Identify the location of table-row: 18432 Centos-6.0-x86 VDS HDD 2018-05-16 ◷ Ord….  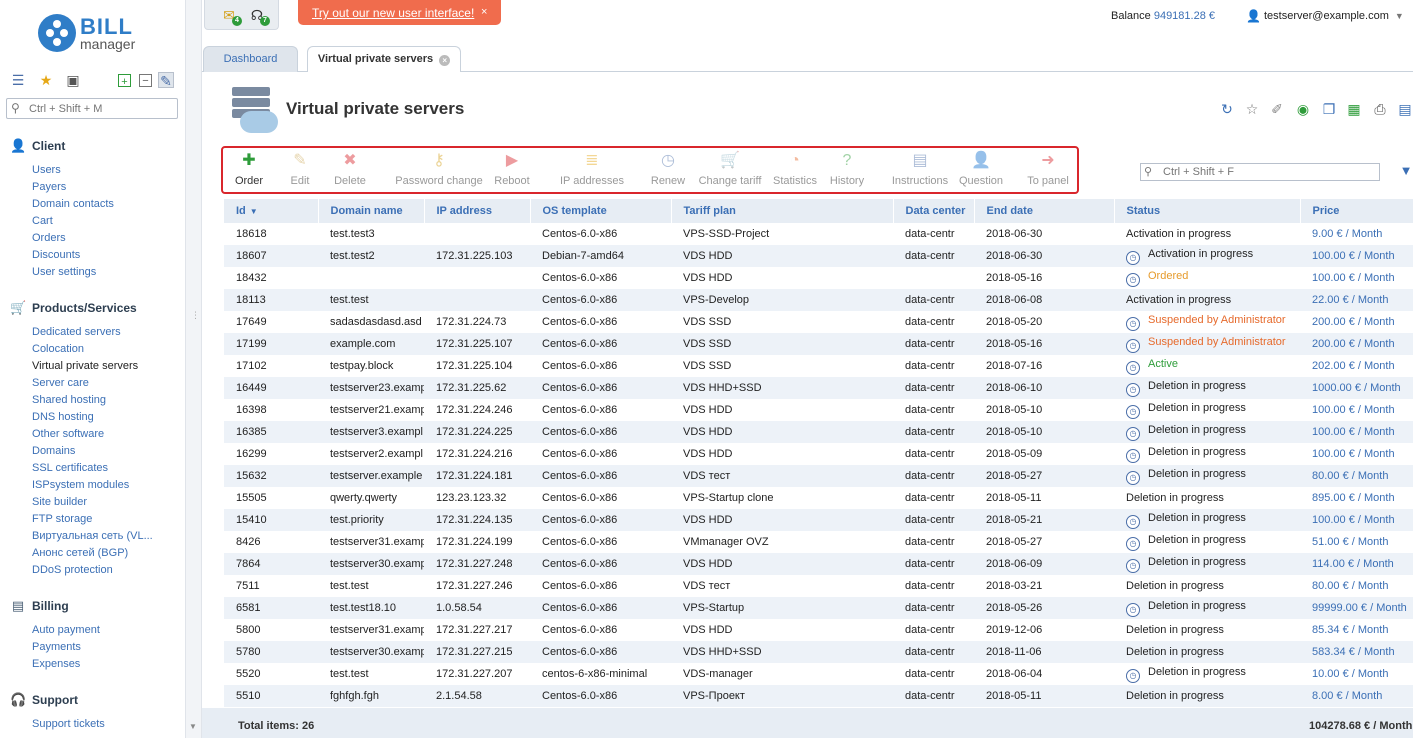
(818, 278).